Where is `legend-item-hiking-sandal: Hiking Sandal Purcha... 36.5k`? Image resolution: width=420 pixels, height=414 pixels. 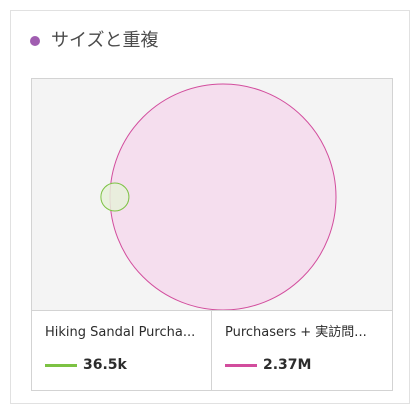 legend-item-hiking-sandal: Hiking Sandal Purcha... 36.5k is located at coordinates (122, 350).